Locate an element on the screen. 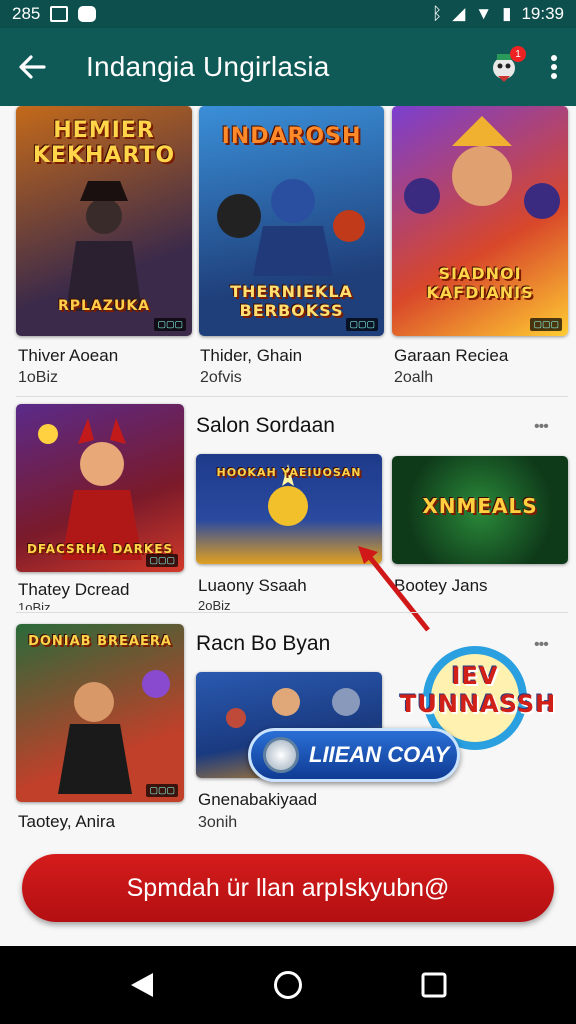 This screenshot has width=576, height=1024. game-subtitle: 2oBiz is located at coordinates (214, 604).